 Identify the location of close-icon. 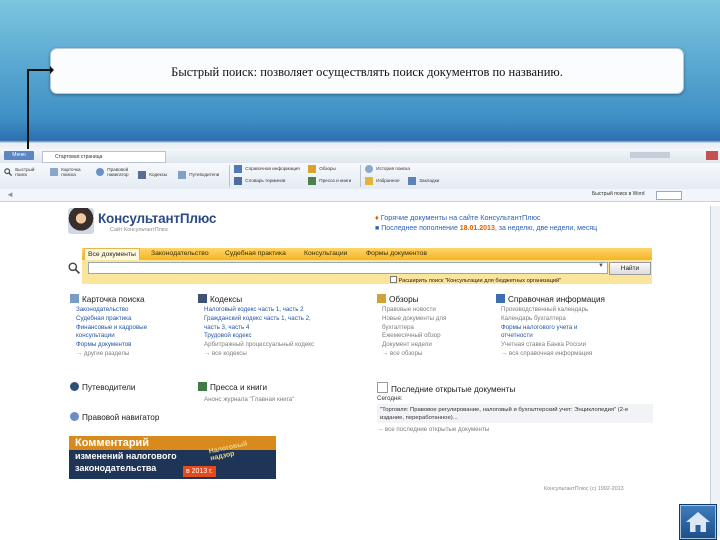
(712, 155).